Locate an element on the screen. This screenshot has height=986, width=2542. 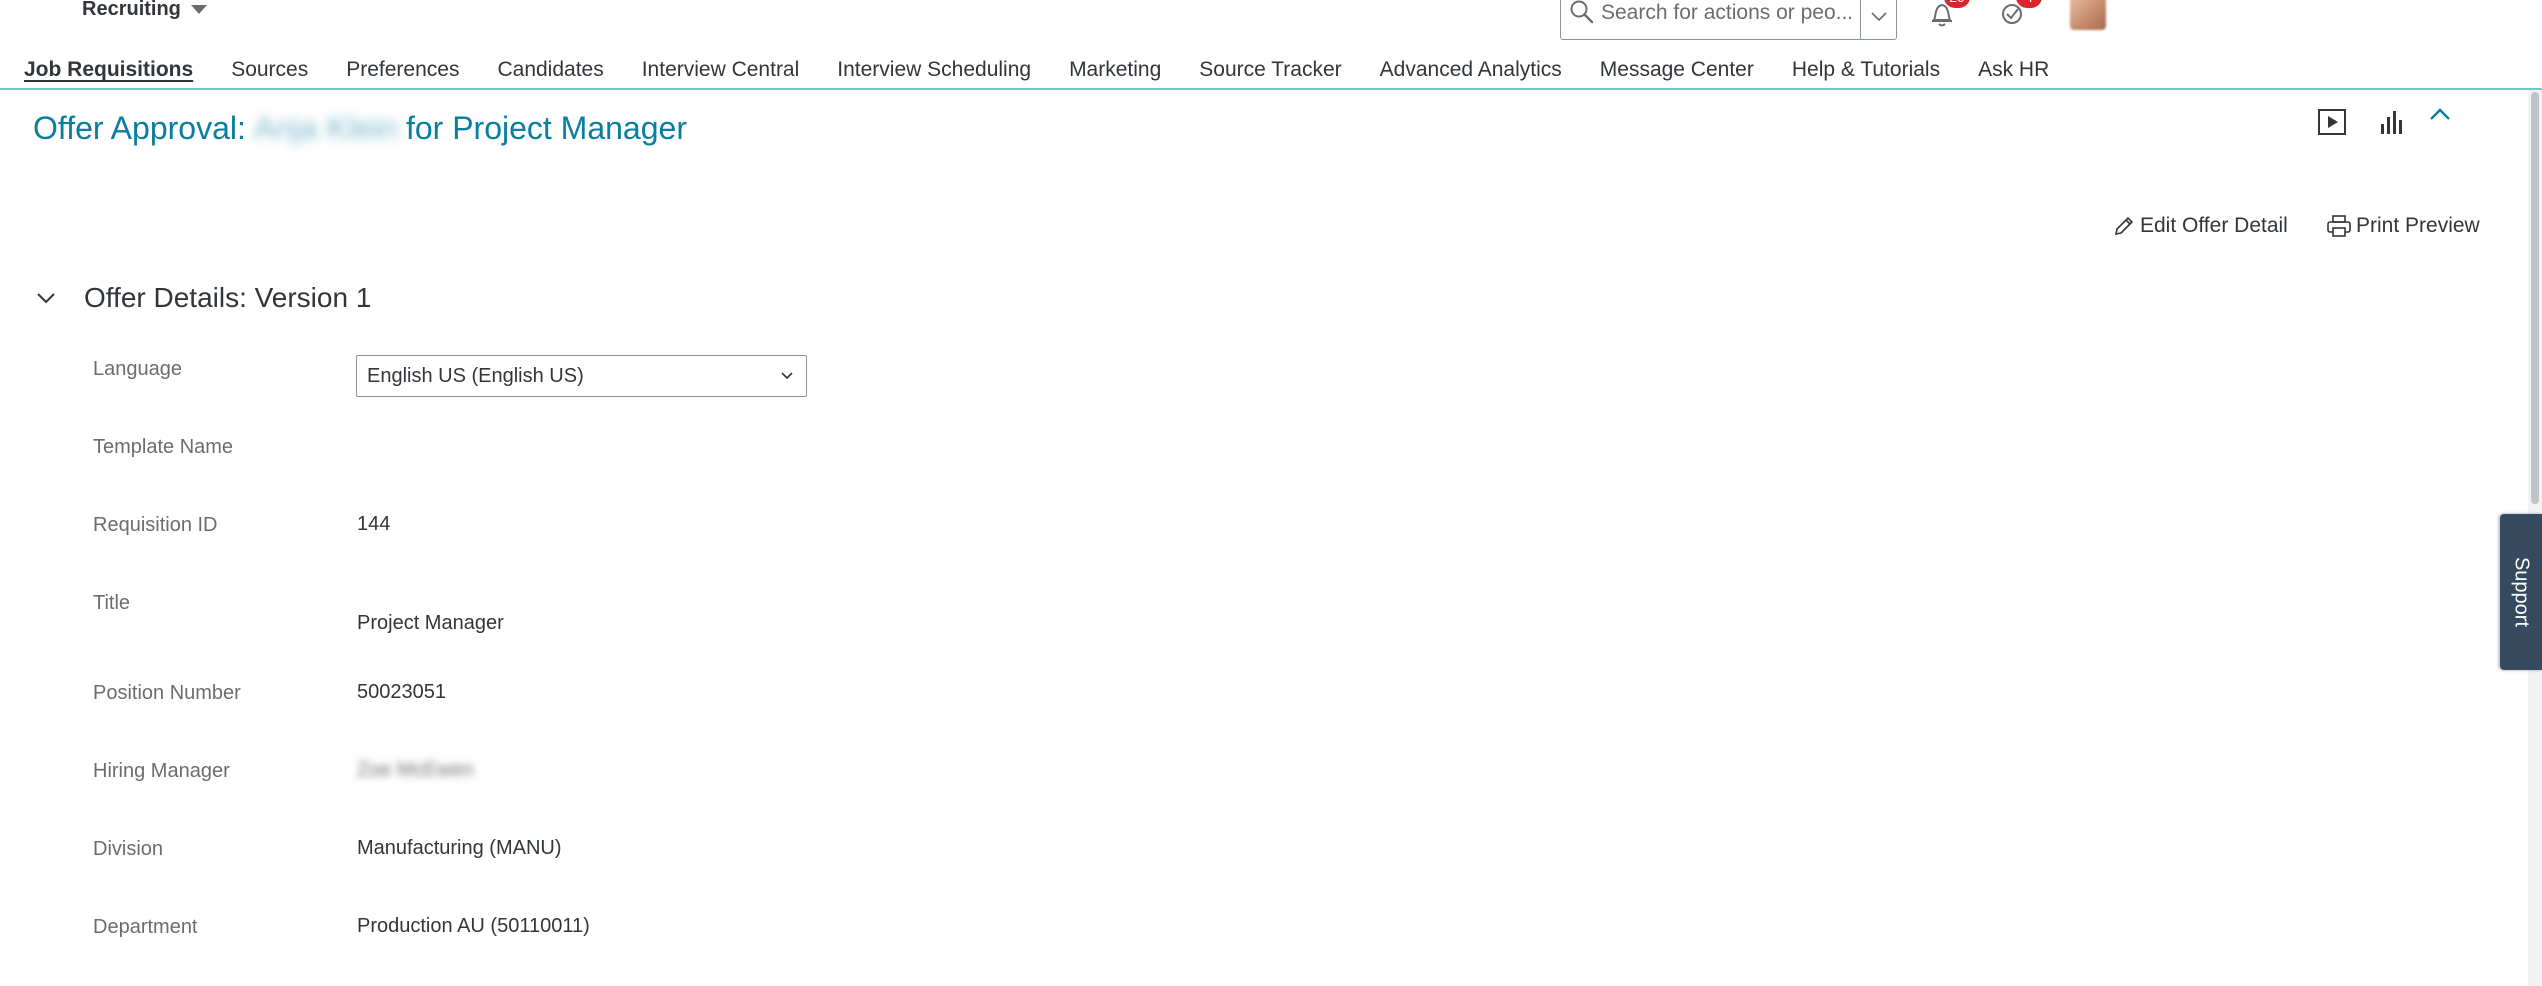
nav-item: Preferences is located at coordinates (402, 70).